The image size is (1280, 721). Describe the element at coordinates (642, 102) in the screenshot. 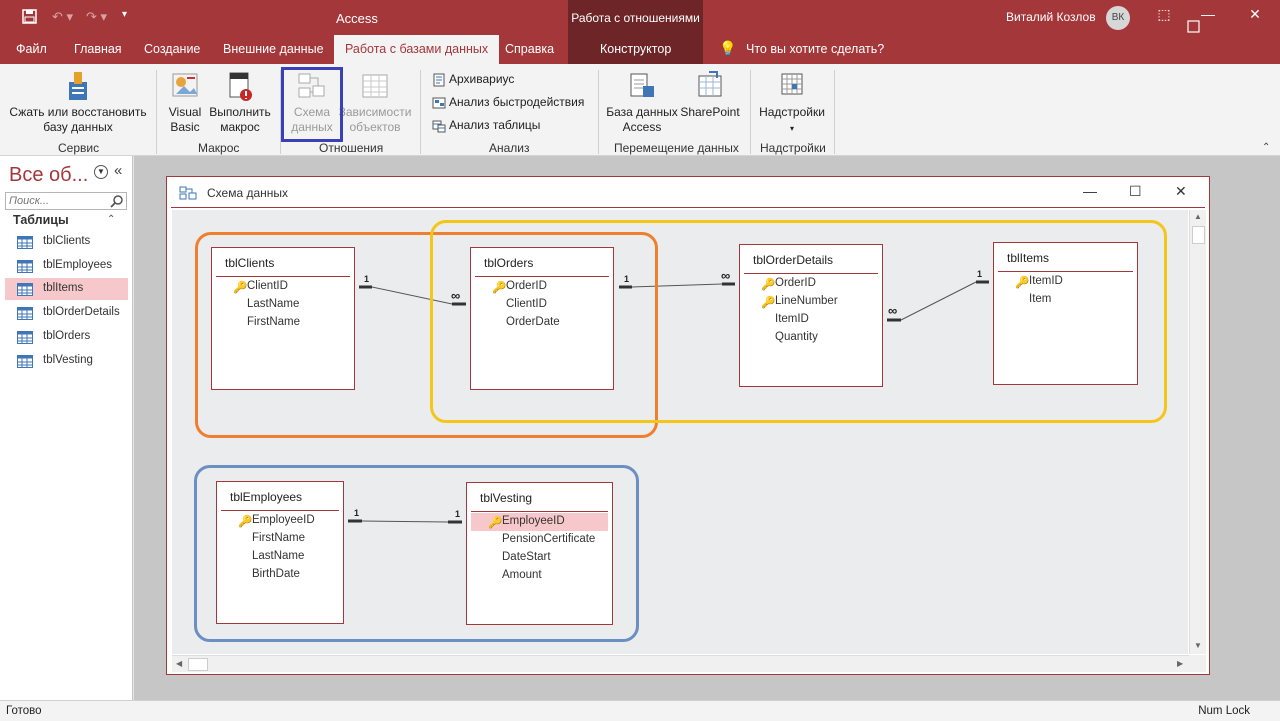

I see `access-database-button: База данных Access` at that location.